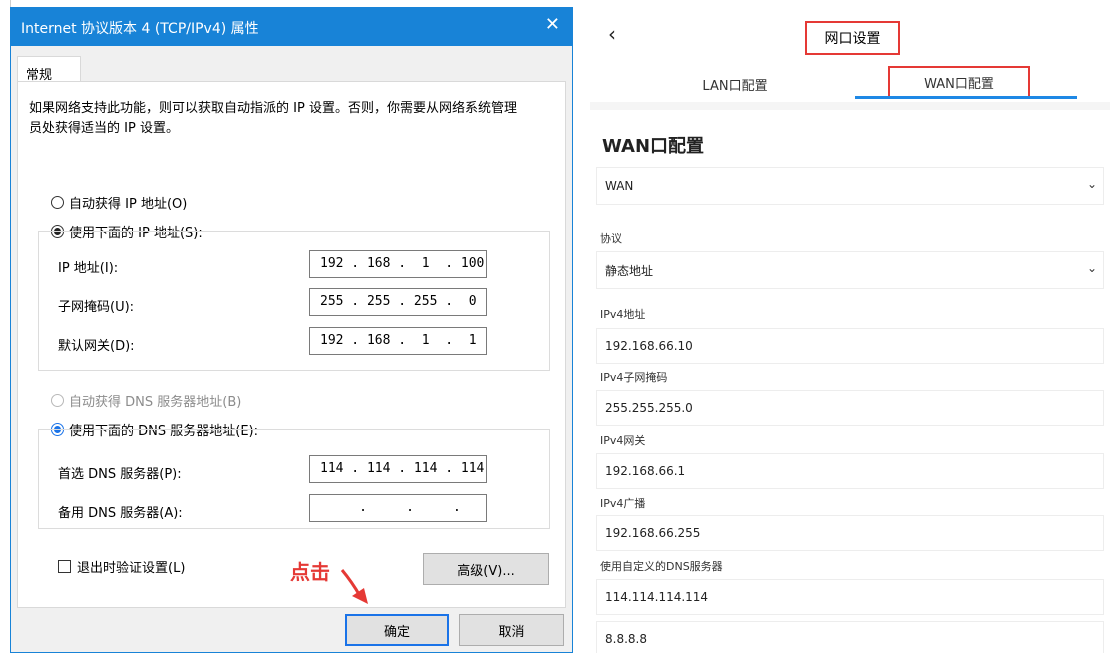  What do you see at coordinates (850, 186) in the screenshot?
I see `interface-select: WAN ⌄` at bounding box center [850, 186].